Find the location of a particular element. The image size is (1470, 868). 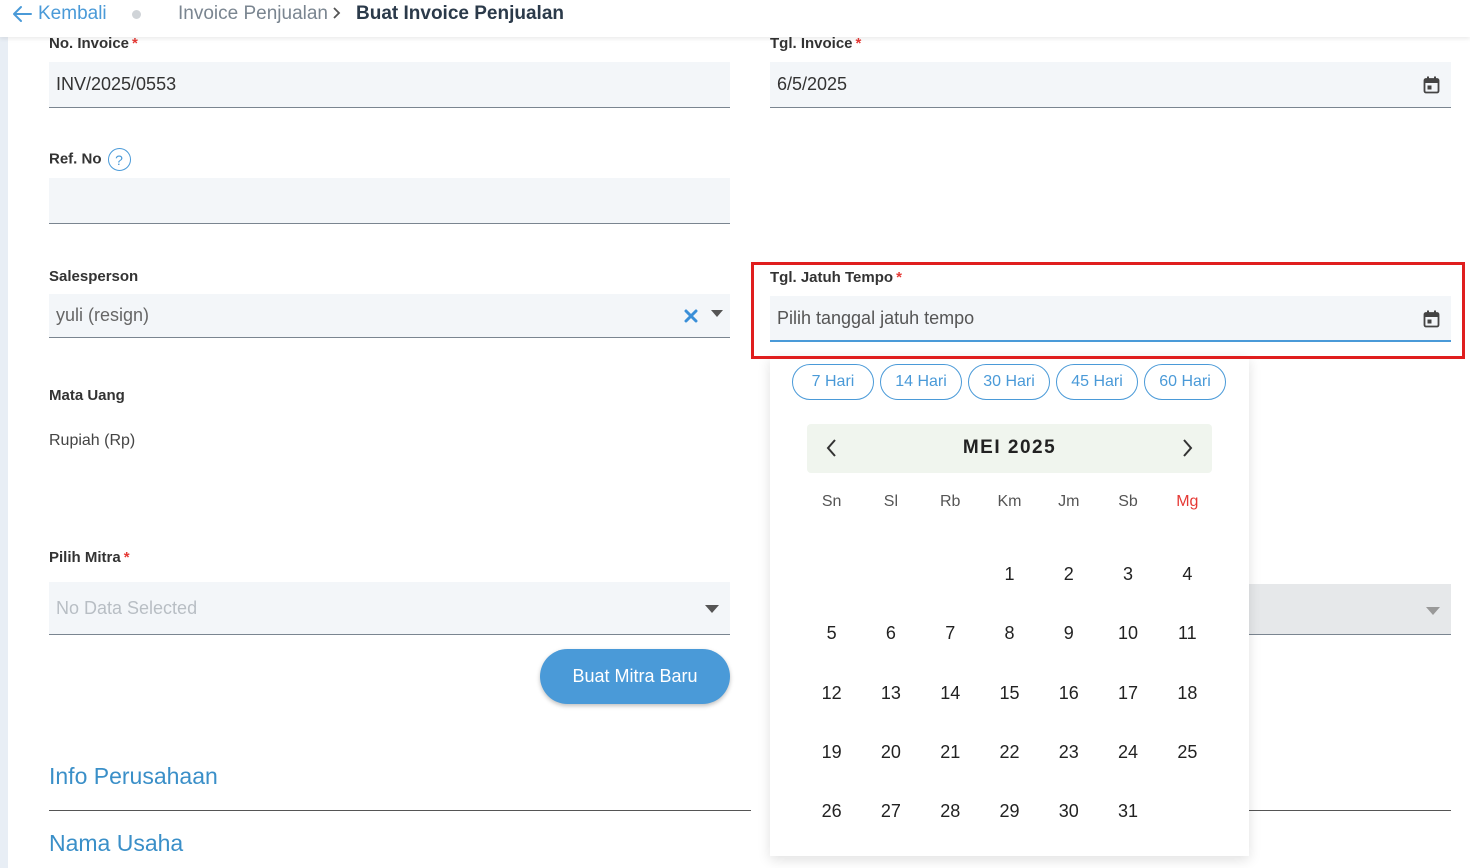

chip-14-hari: 14 Hari is located at coordinates (921, 382).